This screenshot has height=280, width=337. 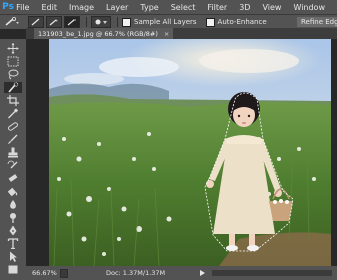 I want to click on path-selection-tool, so click(x=13, y=256).